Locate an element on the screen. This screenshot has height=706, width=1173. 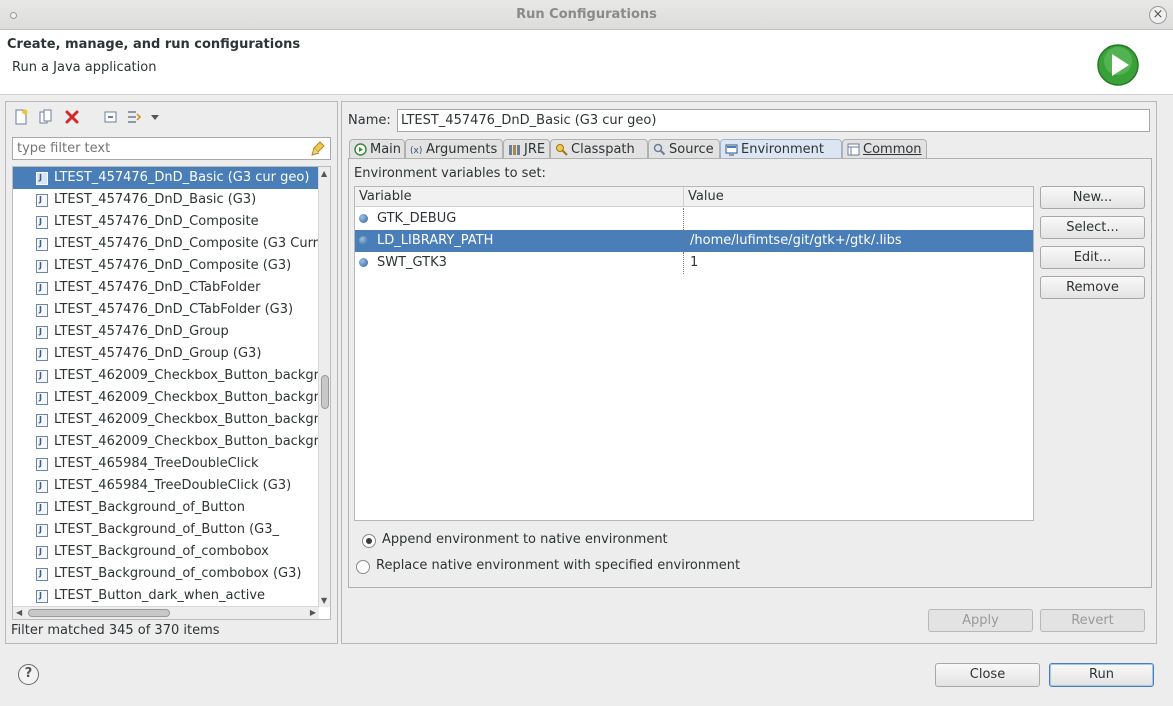
svg-text: (x) is located at coordinates (416, 151).